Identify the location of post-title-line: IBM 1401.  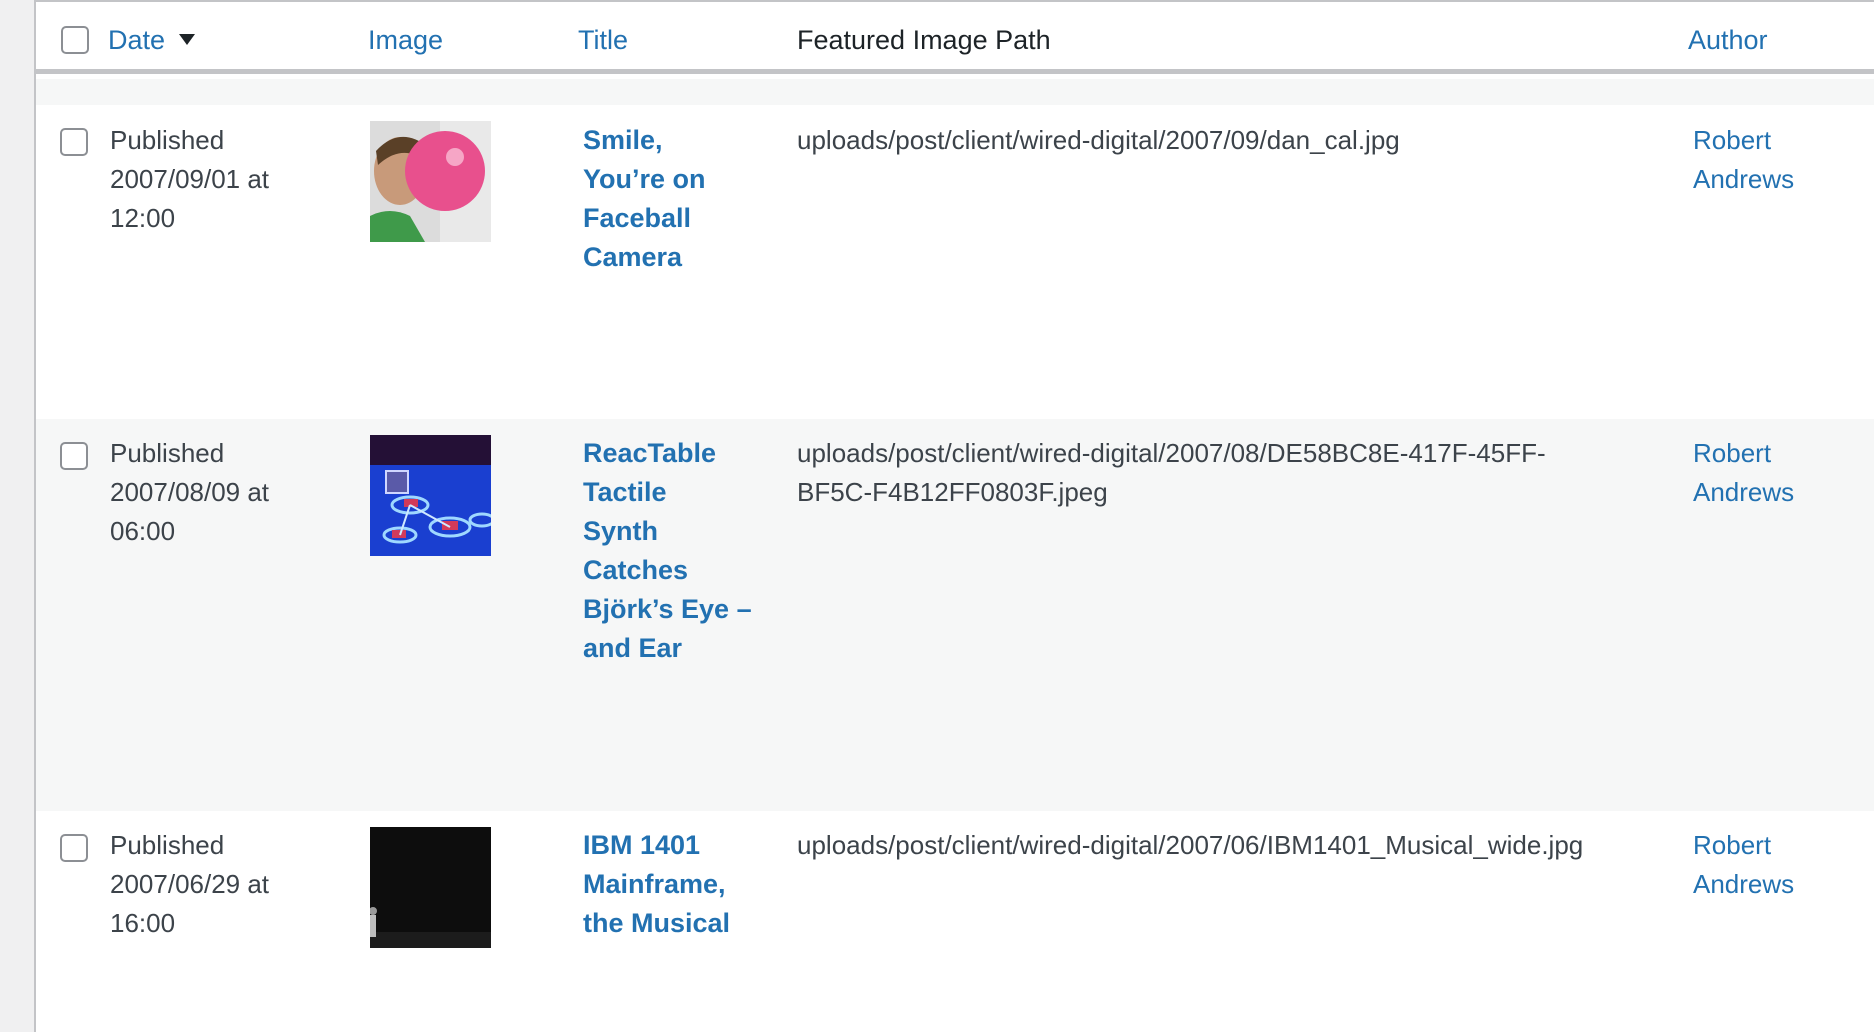
(675, 845).